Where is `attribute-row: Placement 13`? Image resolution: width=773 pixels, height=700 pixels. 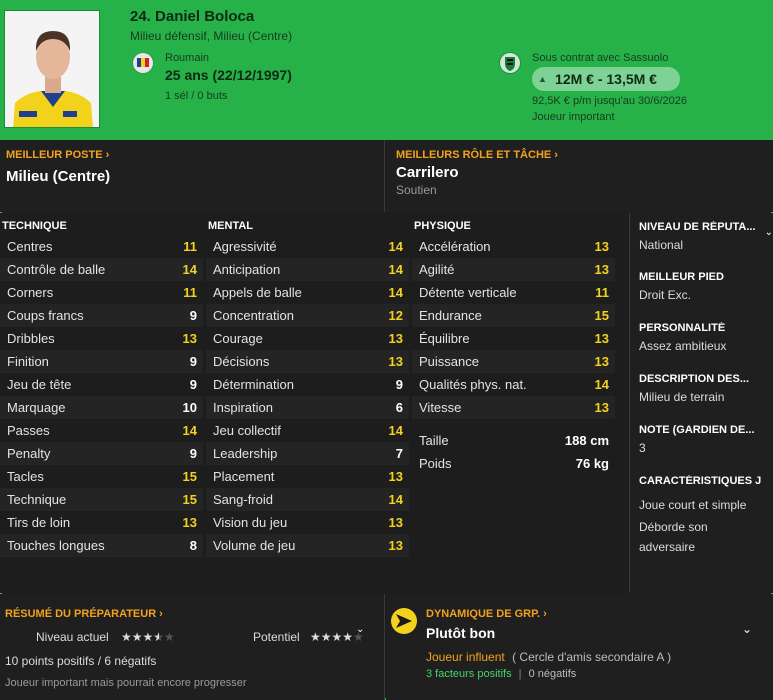 attribute-row: Placement 13 is located at coordinates (307, 476).